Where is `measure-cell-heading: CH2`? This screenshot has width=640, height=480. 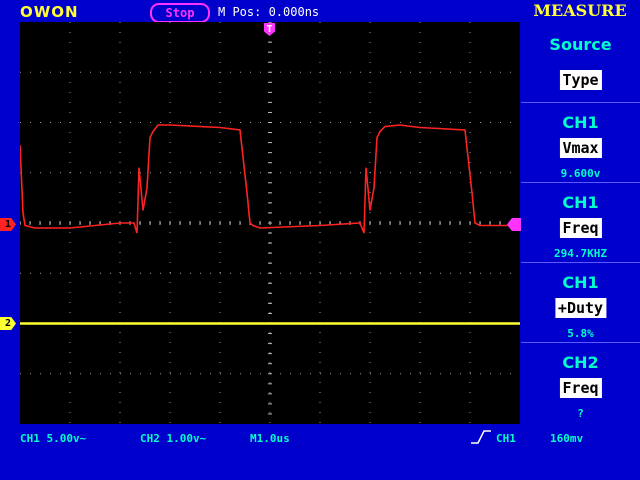 measure-cell-heading: CH2 is located at coordinates (580, 362).